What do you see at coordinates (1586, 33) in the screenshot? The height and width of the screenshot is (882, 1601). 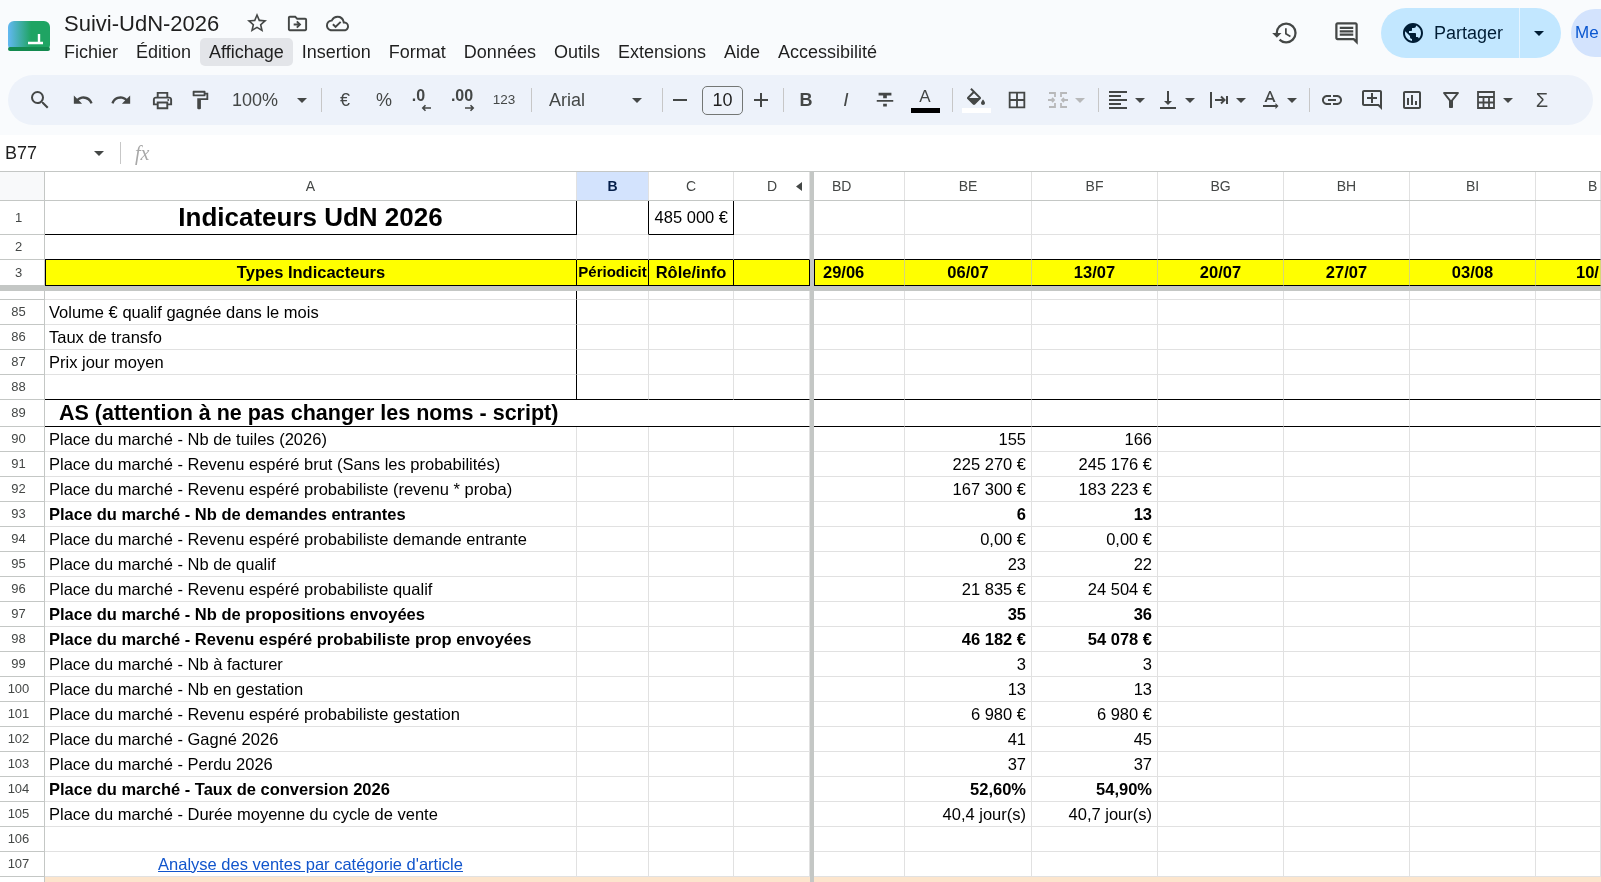 I see `account-button: Me` at bounding box center [1586, 33].